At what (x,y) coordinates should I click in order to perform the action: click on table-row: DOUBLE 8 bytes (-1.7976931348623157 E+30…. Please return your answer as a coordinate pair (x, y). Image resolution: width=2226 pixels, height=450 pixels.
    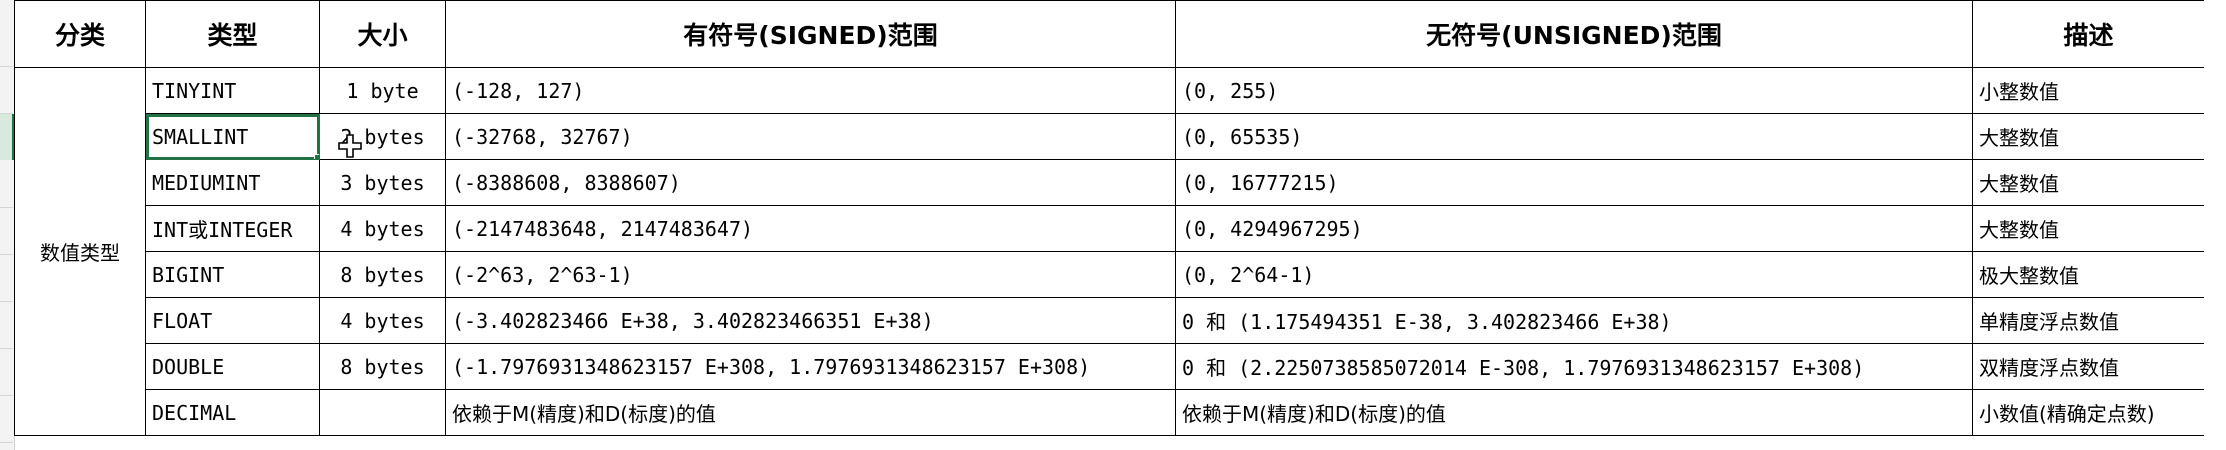
    Looking at the image, I should click on (1110, 366).